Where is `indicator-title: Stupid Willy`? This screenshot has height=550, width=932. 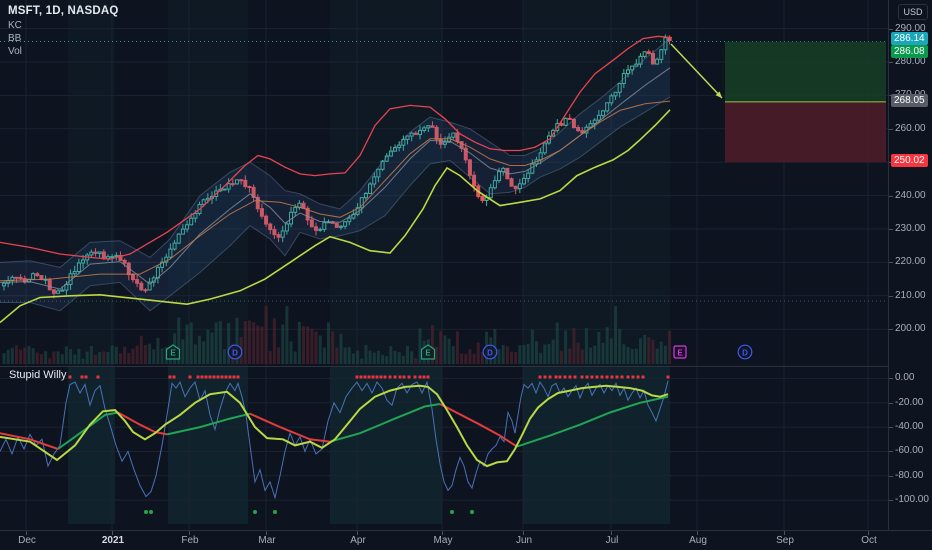 indicator-title: Stupid Willy is located at coordinates (37, 375).